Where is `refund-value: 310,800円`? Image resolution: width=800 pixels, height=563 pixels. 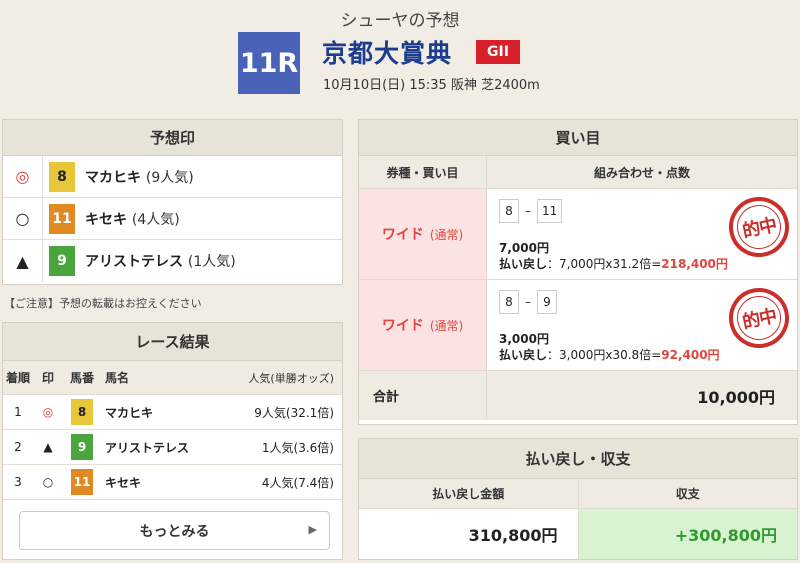 refund-value: 310,800円 is located at coordinates (469, 534).